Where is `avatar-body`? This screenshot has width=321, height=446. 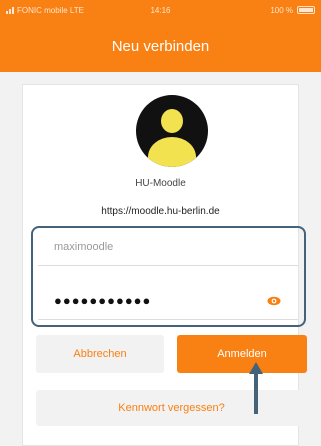 avatar-body is located at coordinates (172, 152).